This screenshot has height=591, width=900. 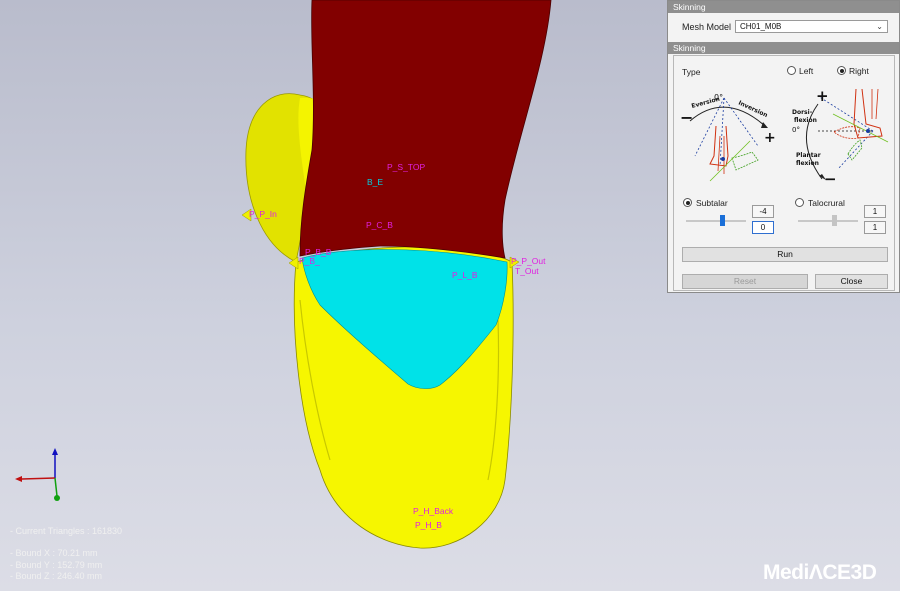 What do you see at coordinates (379, 225) in the screenshot?
I see `landmark-label: P_C_B` at bounding box center [379, 225].